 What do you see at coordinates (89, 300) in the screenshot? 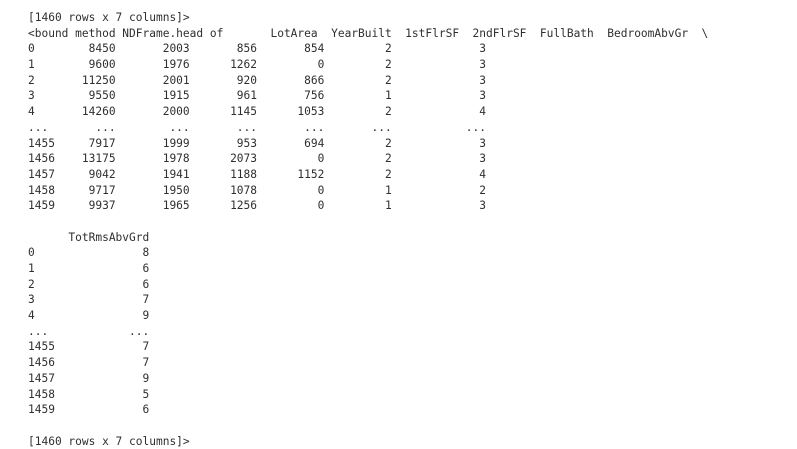
I see `table-row: 3 7` at bounding box center [89, 300].